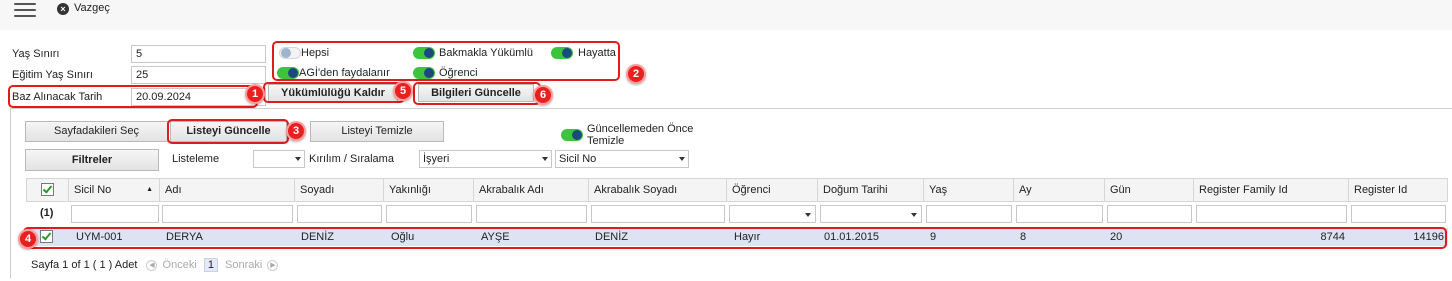 The width and height of the screenshot is (1452, 281). What do you see at coordinates (198, 54) in the screenshot?
I see `age-limit-input: 5` at bounding box center [198, 54].